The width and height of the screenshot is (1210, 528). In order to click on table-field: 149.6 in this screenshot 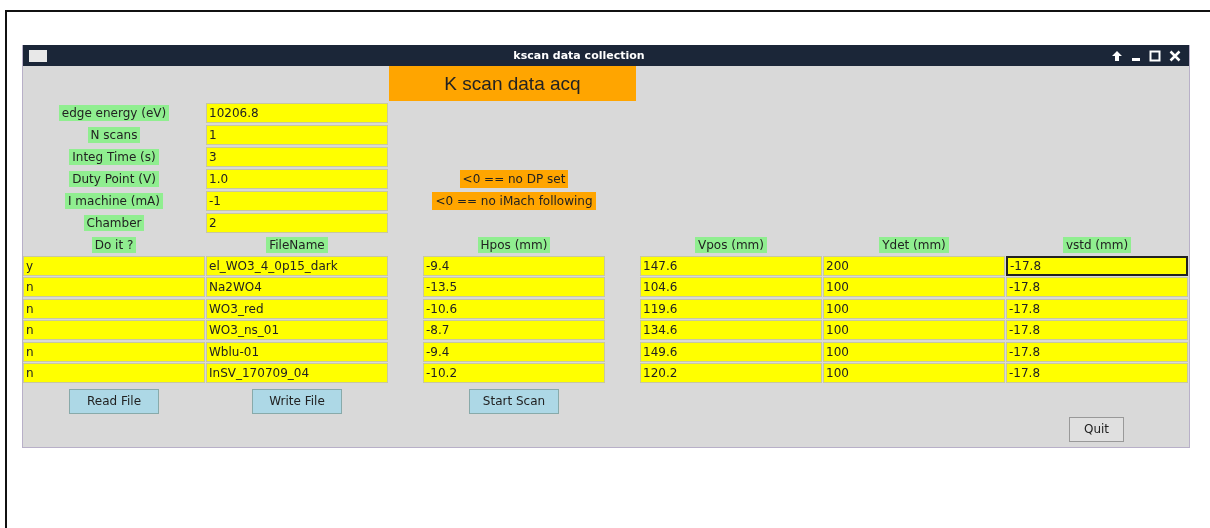, I will do `click(731, 351)`.